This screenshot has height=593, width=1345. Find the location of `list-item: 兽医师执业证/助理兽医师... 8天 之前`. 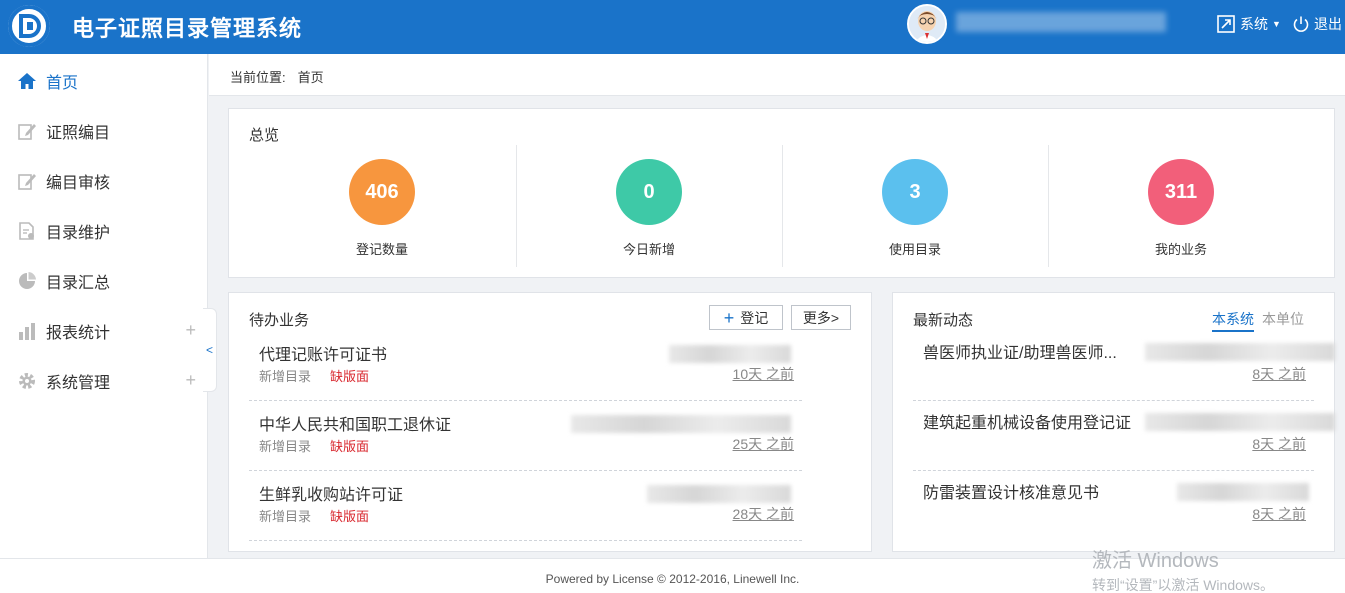

list-item: 兽医师执业证/助理兽医师... 8天 之前 is located at coordinates (1124, 366).